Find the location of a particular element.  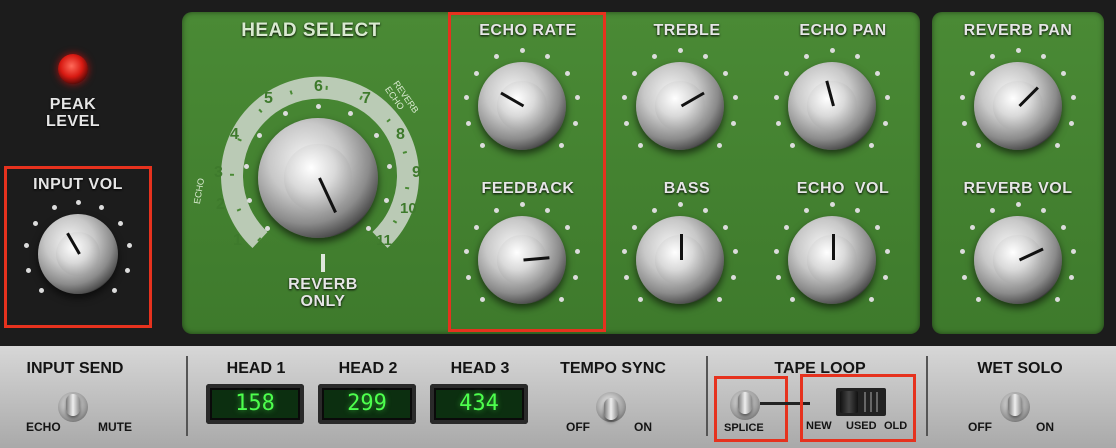

head-num-4: 4 is located at coordinates (234, 134).